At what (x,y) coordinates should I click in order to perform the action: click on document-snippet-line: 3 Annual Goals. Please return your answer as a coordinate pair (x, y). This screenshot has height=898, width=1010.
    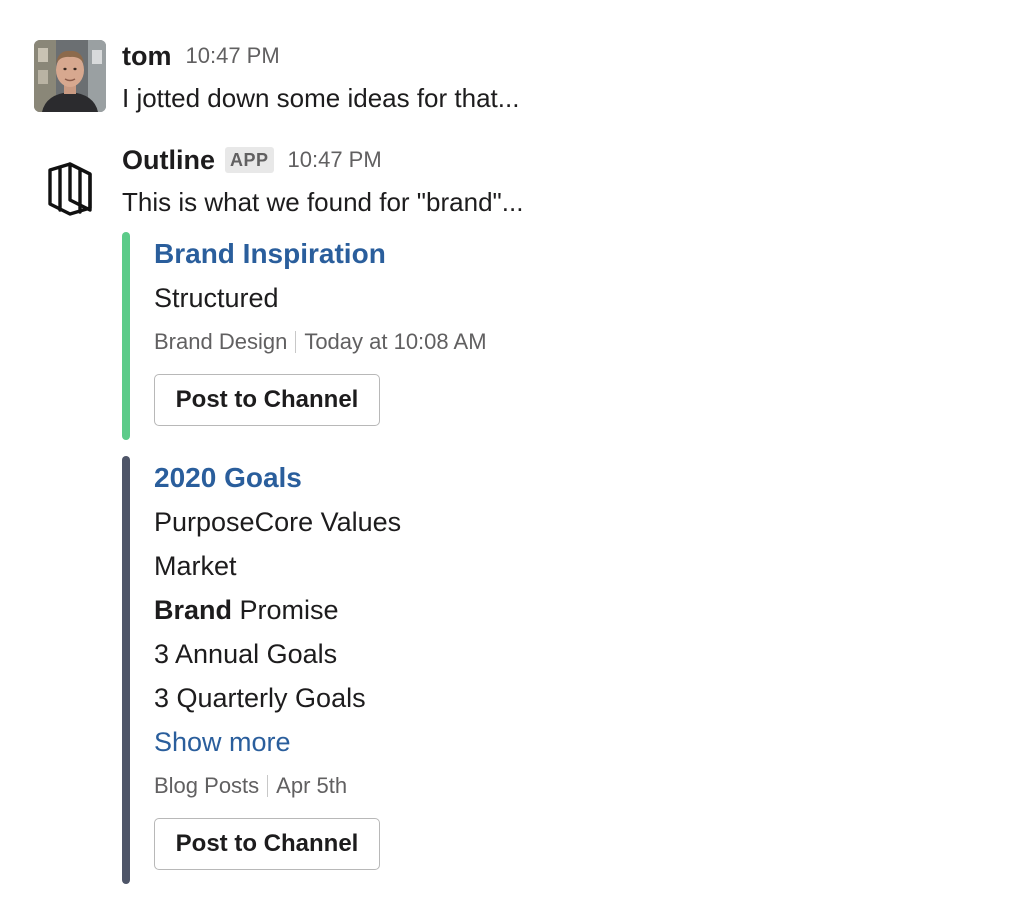
    Looking at the image, I should click on (246, 654).